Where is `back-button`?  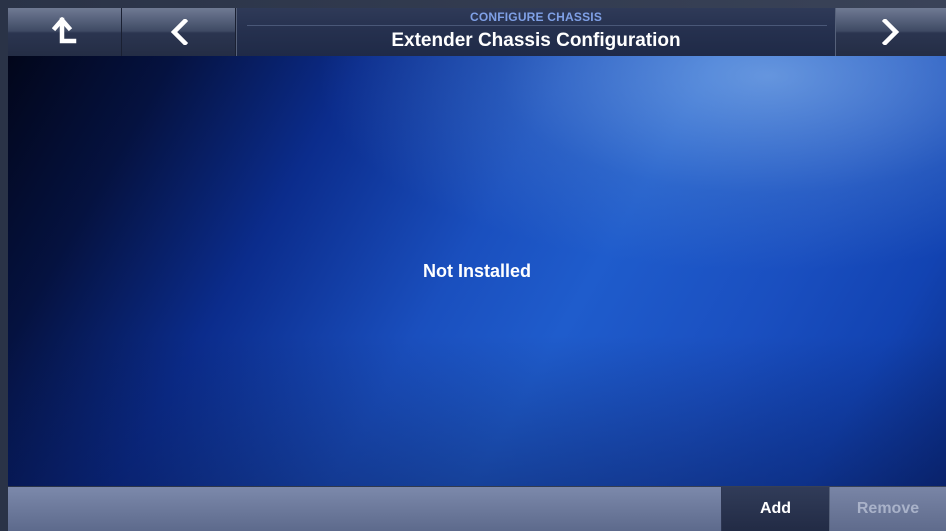 back-button is located at coordinates (179, 32).